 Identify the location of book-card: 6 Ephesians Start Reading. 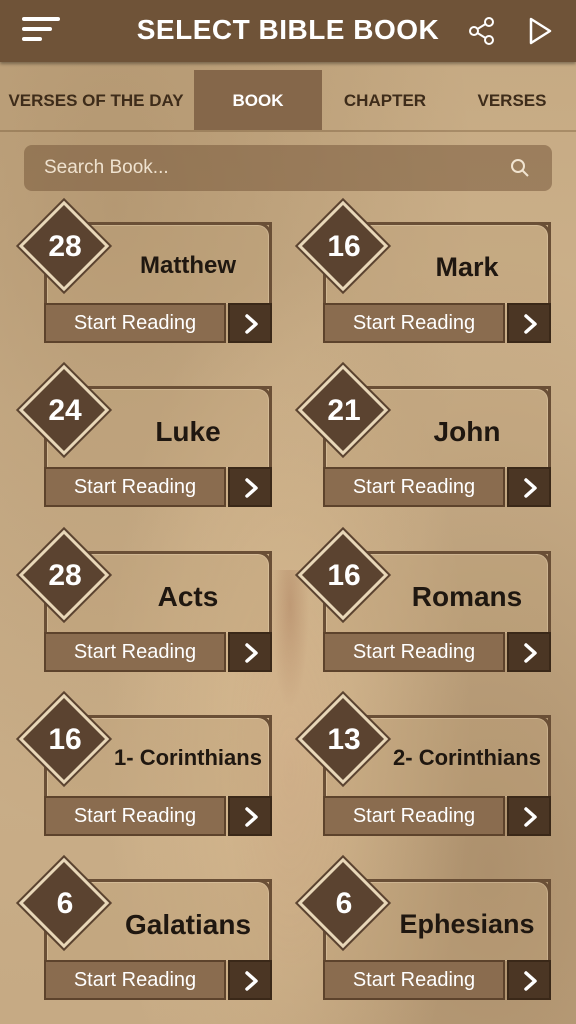
(425, 931).